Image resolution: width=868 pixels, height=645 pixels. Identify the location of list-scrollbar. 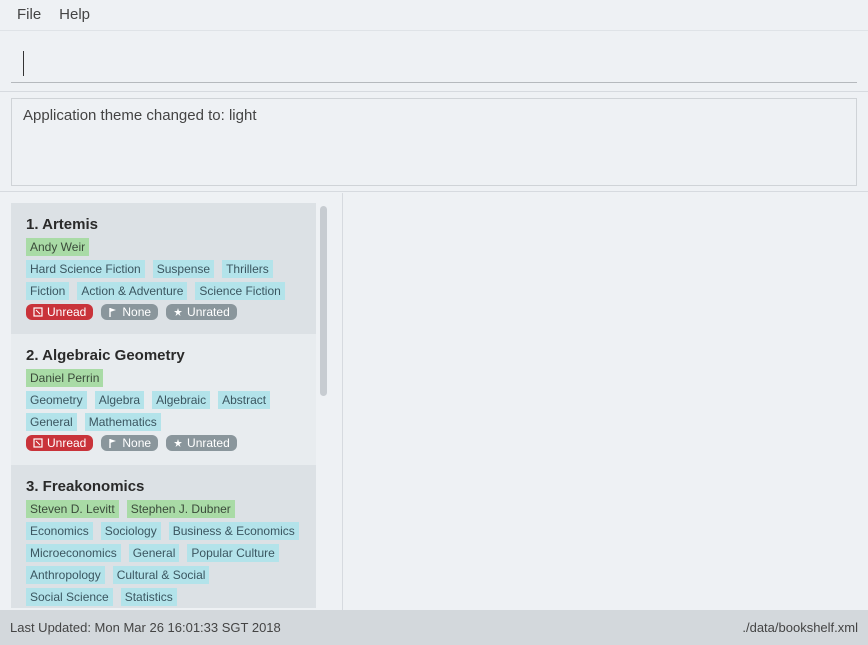
(323, 301).